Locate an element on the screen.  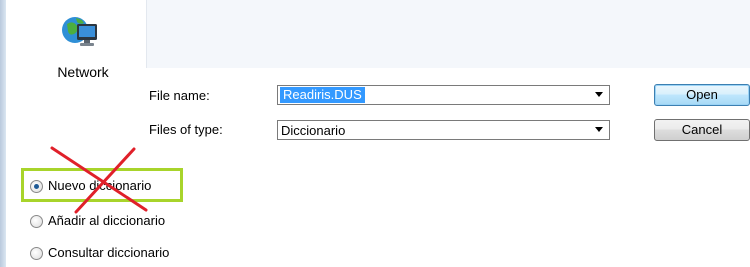
cross-out-icon is located at coordinates (99, 180).